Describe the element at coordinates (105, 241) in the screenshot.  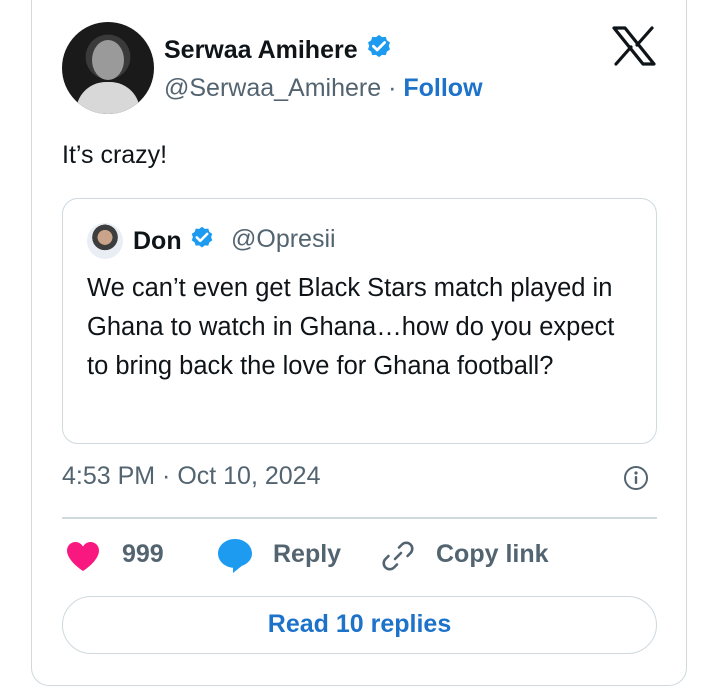
I see `quoted-avatar` at that location.